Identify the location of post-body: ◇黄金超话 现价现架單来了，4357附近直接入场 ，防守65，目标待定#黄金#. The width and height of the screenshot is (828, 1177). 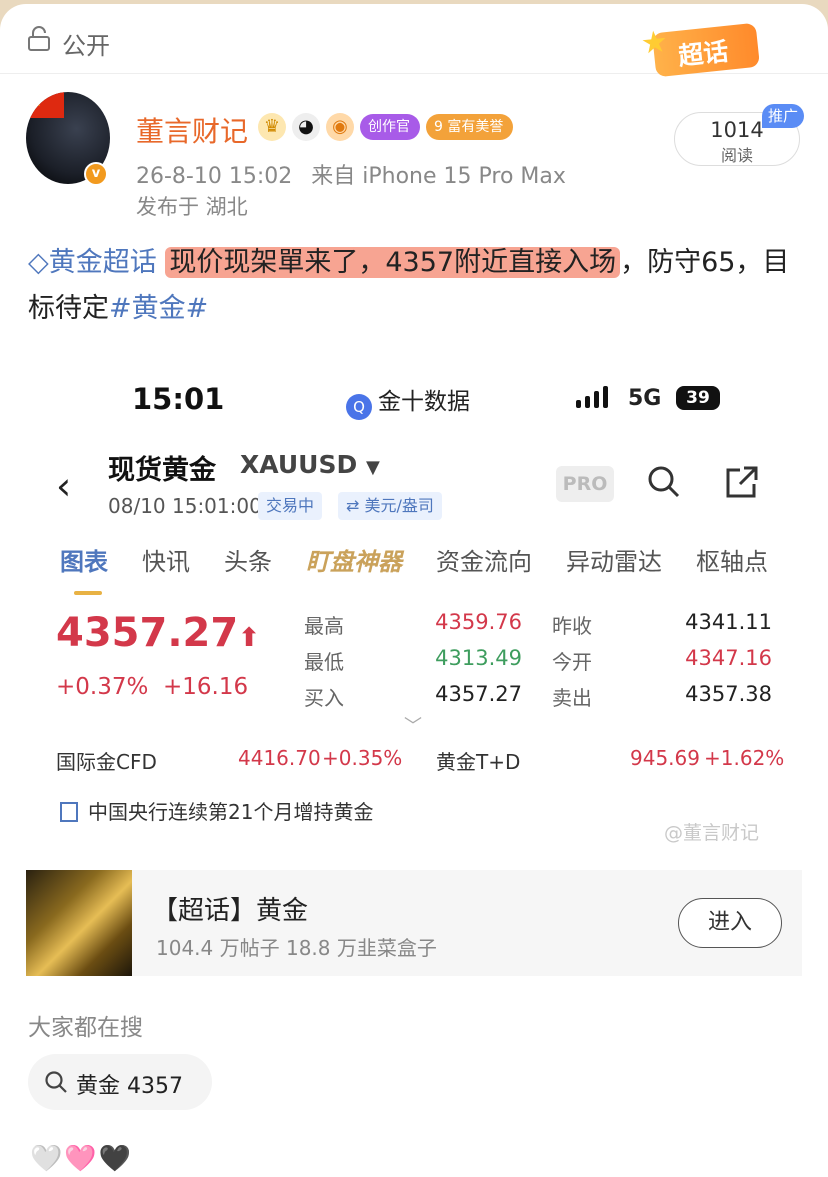
(414, 286).